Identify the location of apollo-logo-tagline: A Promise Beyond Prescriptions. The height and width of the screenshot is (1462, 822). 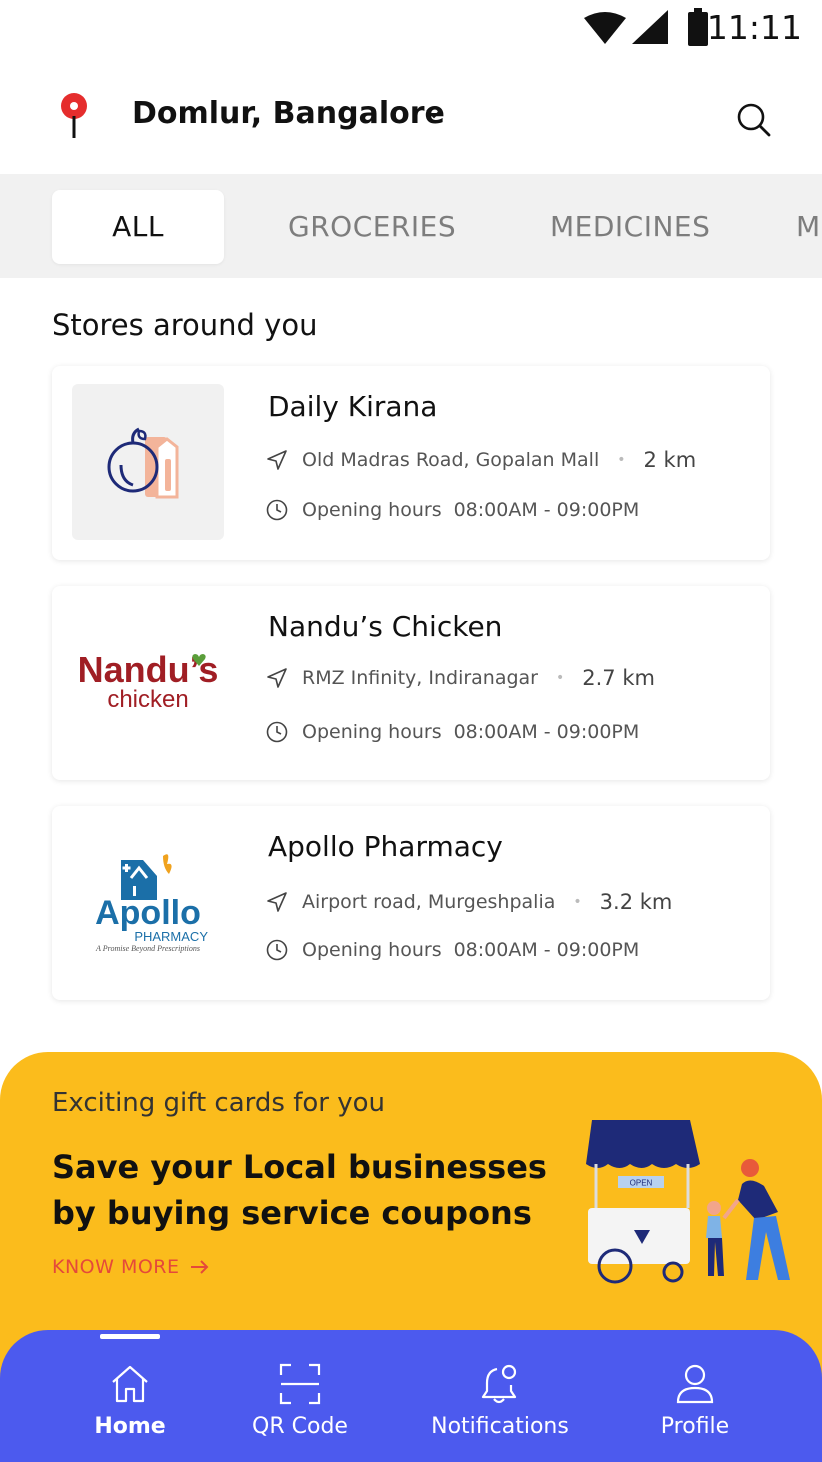
(148, 949).